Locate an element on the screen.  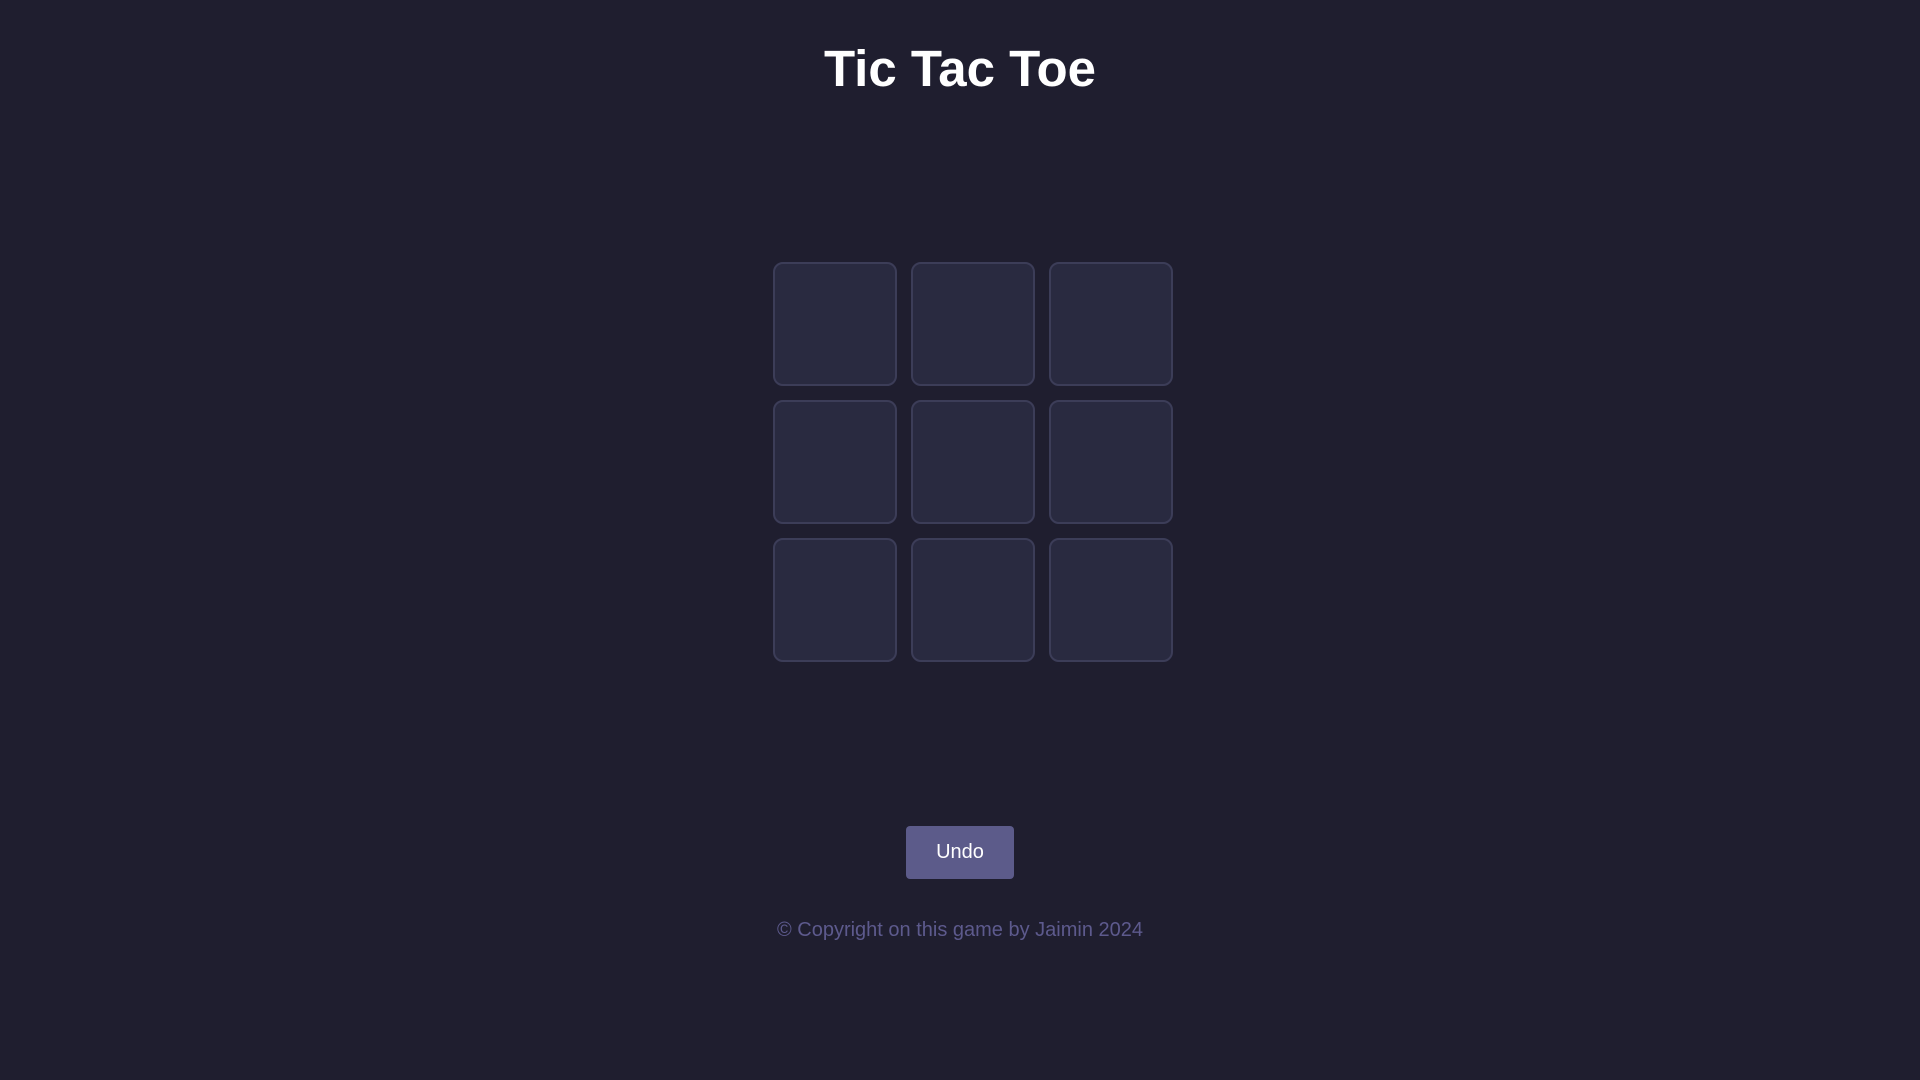
copyright-footer: © Copyright on this game by Jaimin 2024 is located at coordinates (960, 930).